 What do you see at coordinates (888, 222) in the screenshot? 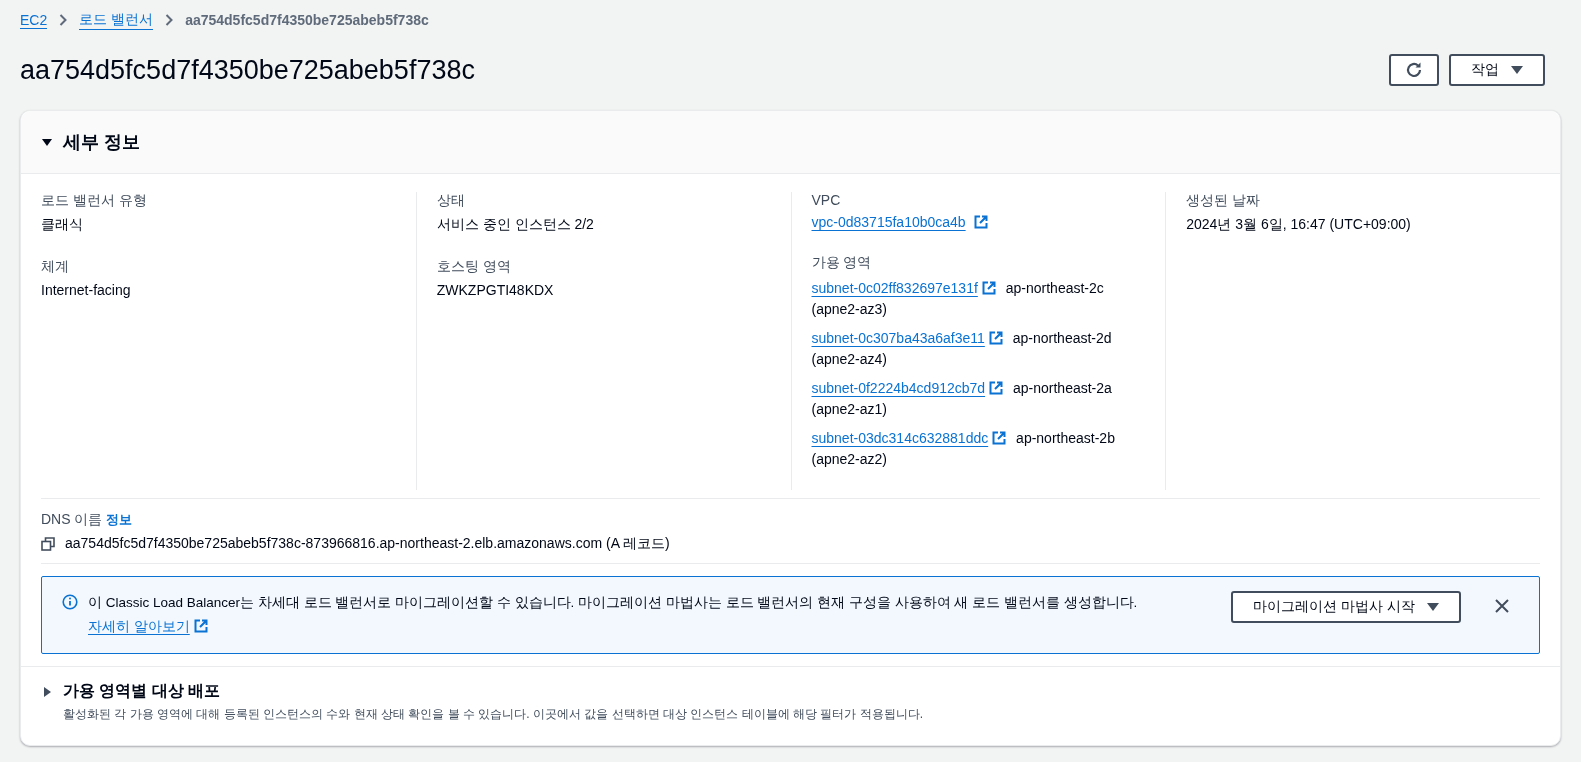
I see `vpc-link: vpc-0d83715fa10b0ca4b` at bounding box center [888, 222].